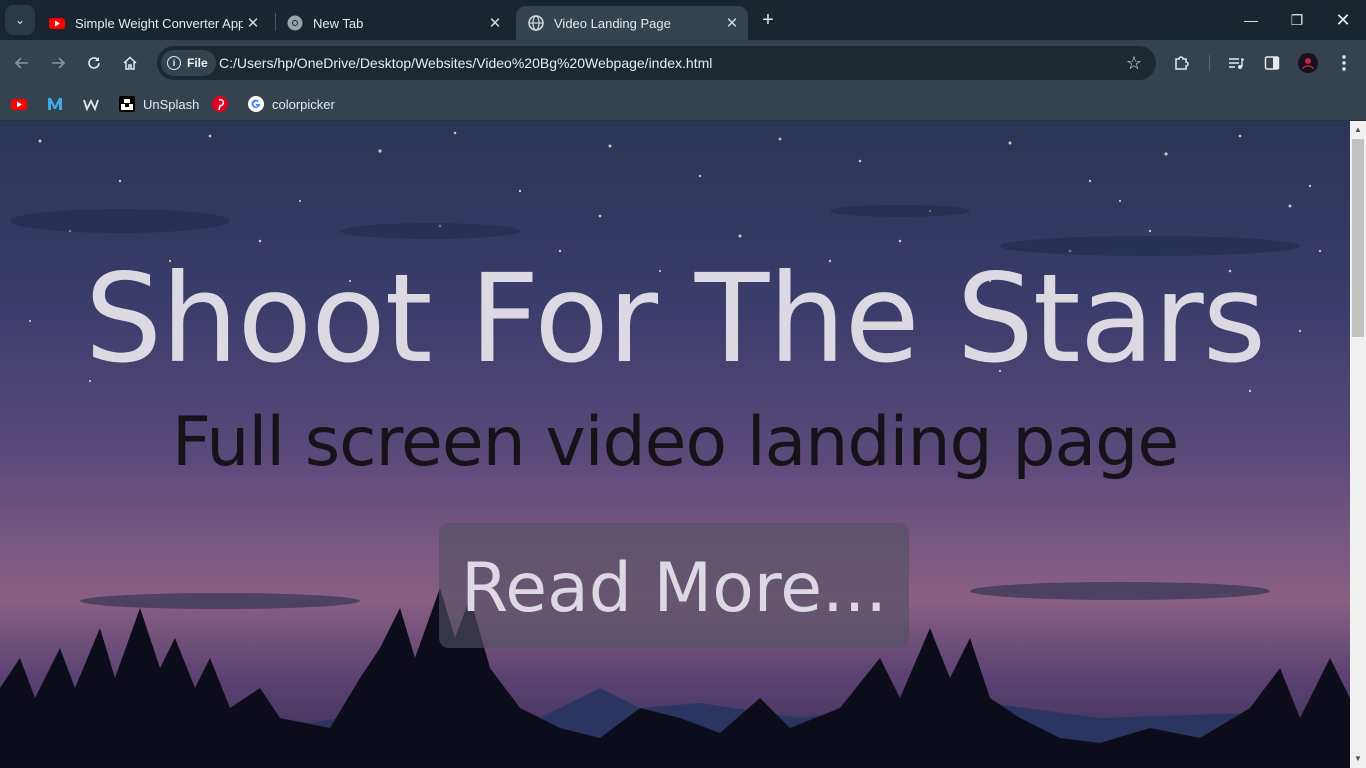 Image resolution: width=1366 pixels, height=768 pixels. I want to click on globe-icon, so click(536, 23).